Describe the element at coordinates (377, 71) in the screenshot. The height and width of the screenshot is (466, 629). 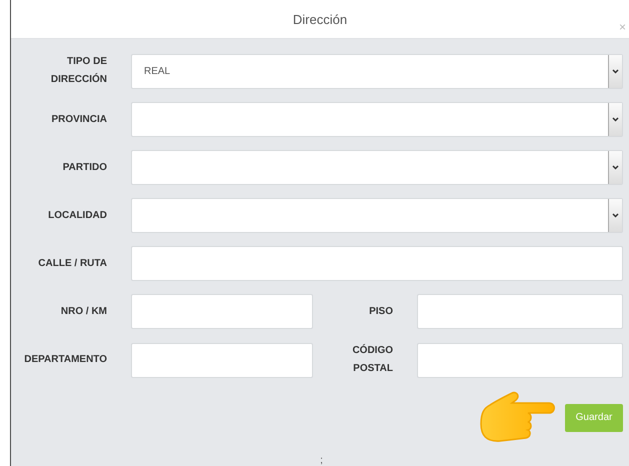
I see `select-field: REAL` at that location.